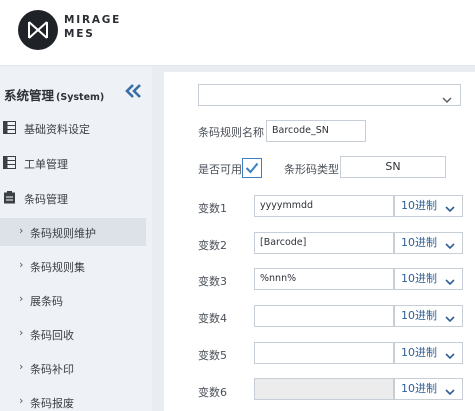  I want to click on variable-3-label: 变数3, so click(212, 281).